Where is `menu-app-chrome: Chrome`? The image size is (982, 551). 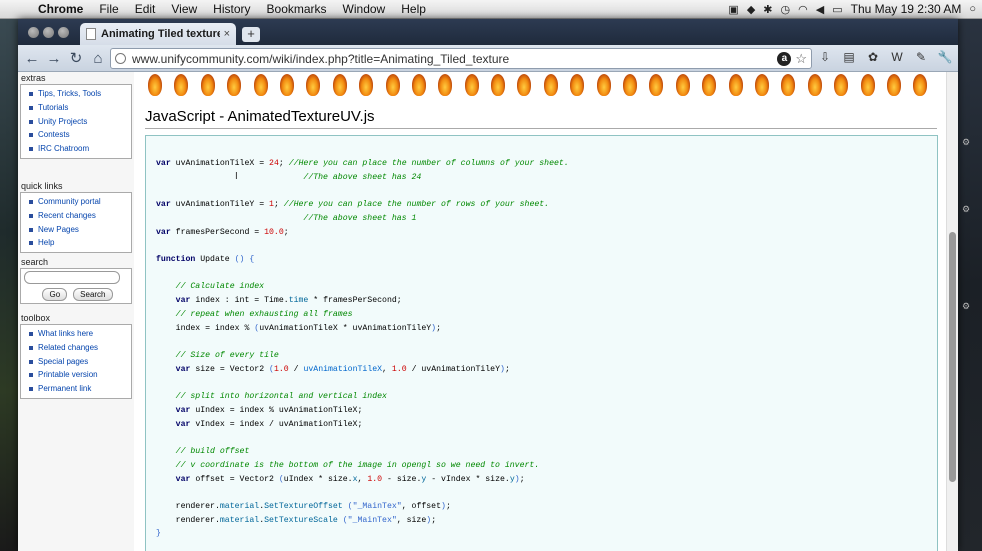
menu-app-chrome: Chrome is located at coordinates (60, 9).